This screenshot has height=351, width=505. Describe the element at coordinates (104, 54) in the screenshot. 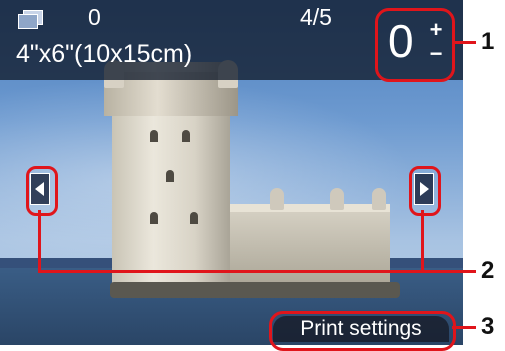

I see `paper-size-label: 4"x6"(10x15cm)` at that location.